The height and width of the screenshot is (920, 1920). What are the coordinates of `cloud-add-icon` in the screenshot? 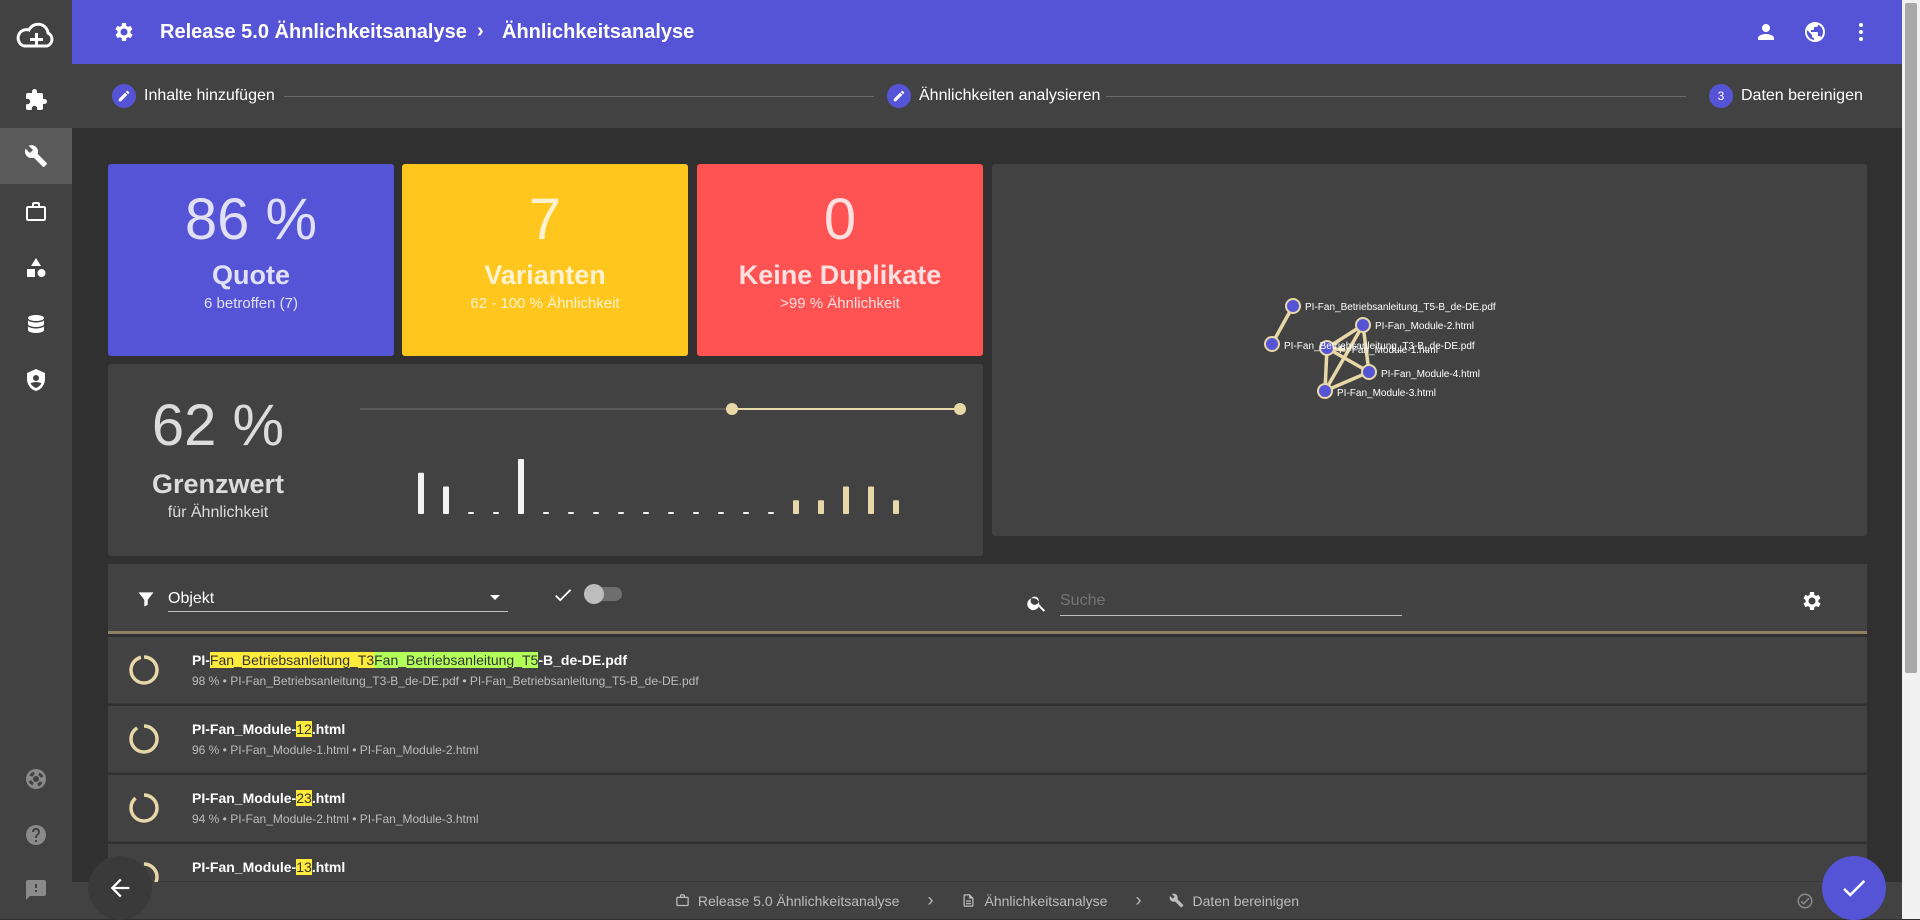 It's located at (36, 36).